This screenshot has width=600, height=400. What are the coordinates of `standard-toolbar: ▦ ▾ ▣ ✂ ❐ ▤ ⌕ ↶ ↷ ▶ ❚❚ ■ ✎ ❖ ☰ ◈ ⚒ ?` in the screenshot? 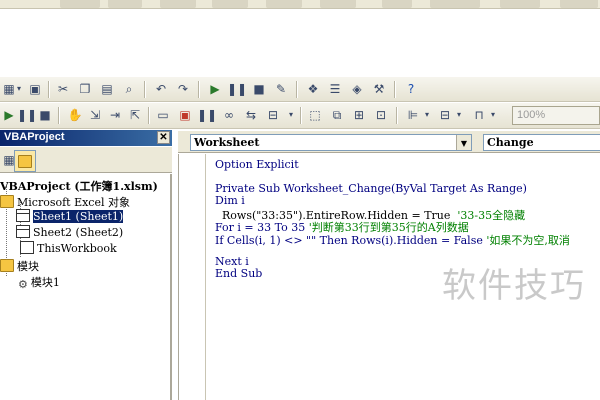 It's located at (300, 89).